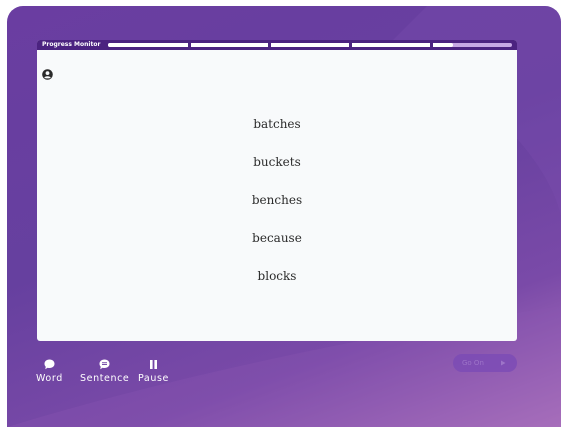  I want to click on chat-bubble-icon, so click(104, 364).